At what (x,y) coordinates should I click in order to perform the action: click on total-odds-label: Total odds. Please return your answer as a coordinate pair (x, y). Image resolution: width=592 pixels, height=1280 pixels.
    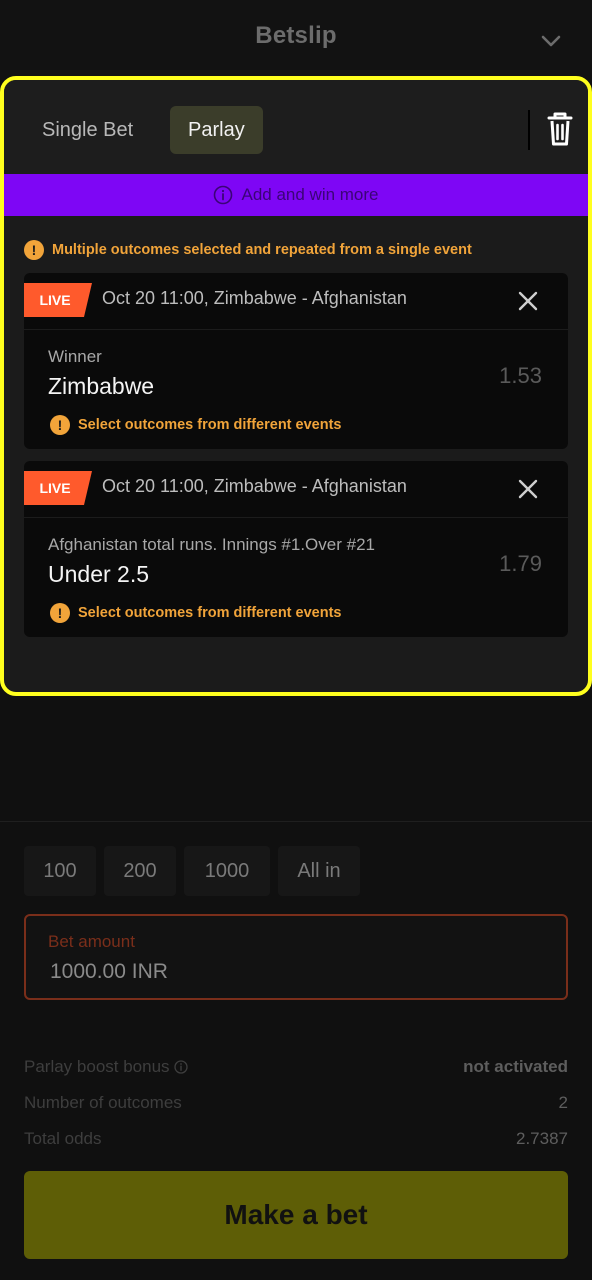
    Looking at the image, I should click on (63, 1138).